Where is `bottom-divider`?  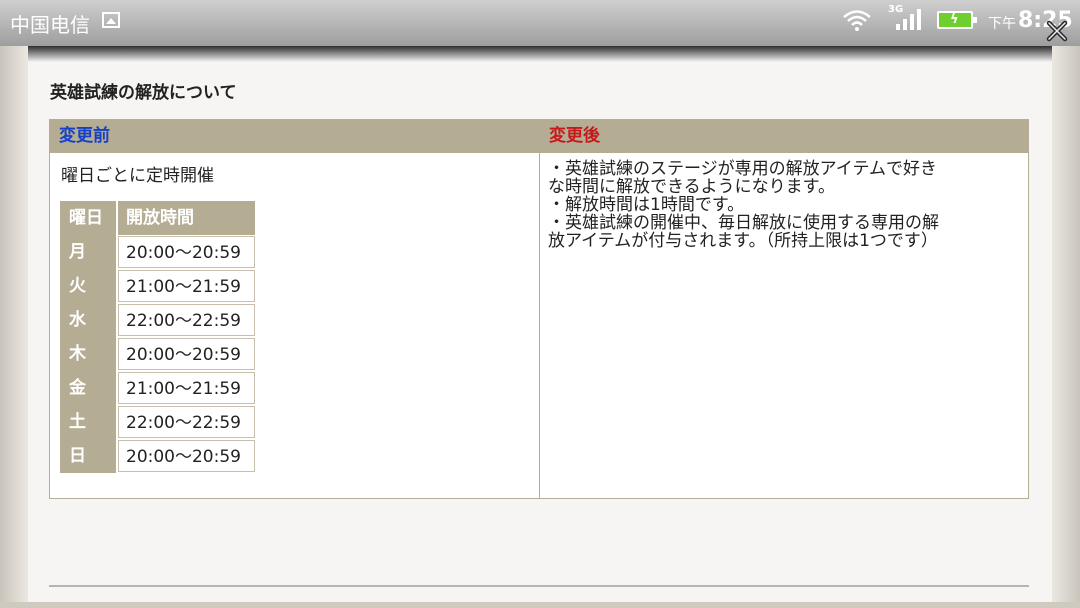 bottom-divider is located at coordinates (539, 586).